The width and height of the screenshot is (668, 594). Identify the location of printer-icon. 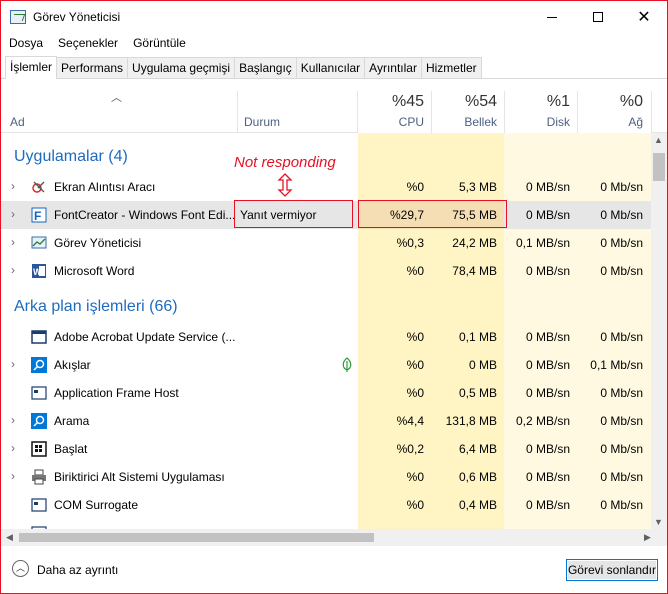
(39, 477).